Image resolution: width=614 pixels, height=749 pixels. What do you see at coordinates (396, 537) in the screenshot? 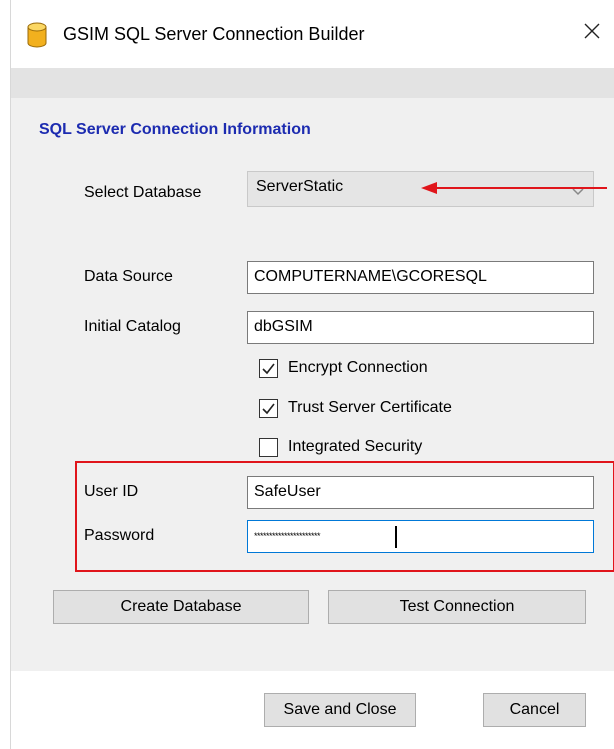
I see `text-caret` at bounding box center [396, 537].